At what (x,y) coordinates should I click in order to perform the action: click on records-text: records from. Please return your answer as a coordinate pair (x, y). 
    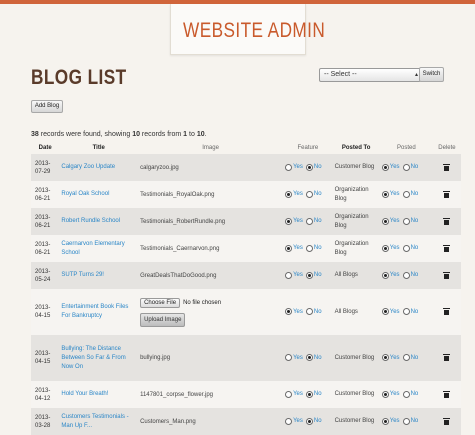
    Looking at the image, I should click on (161, 134).